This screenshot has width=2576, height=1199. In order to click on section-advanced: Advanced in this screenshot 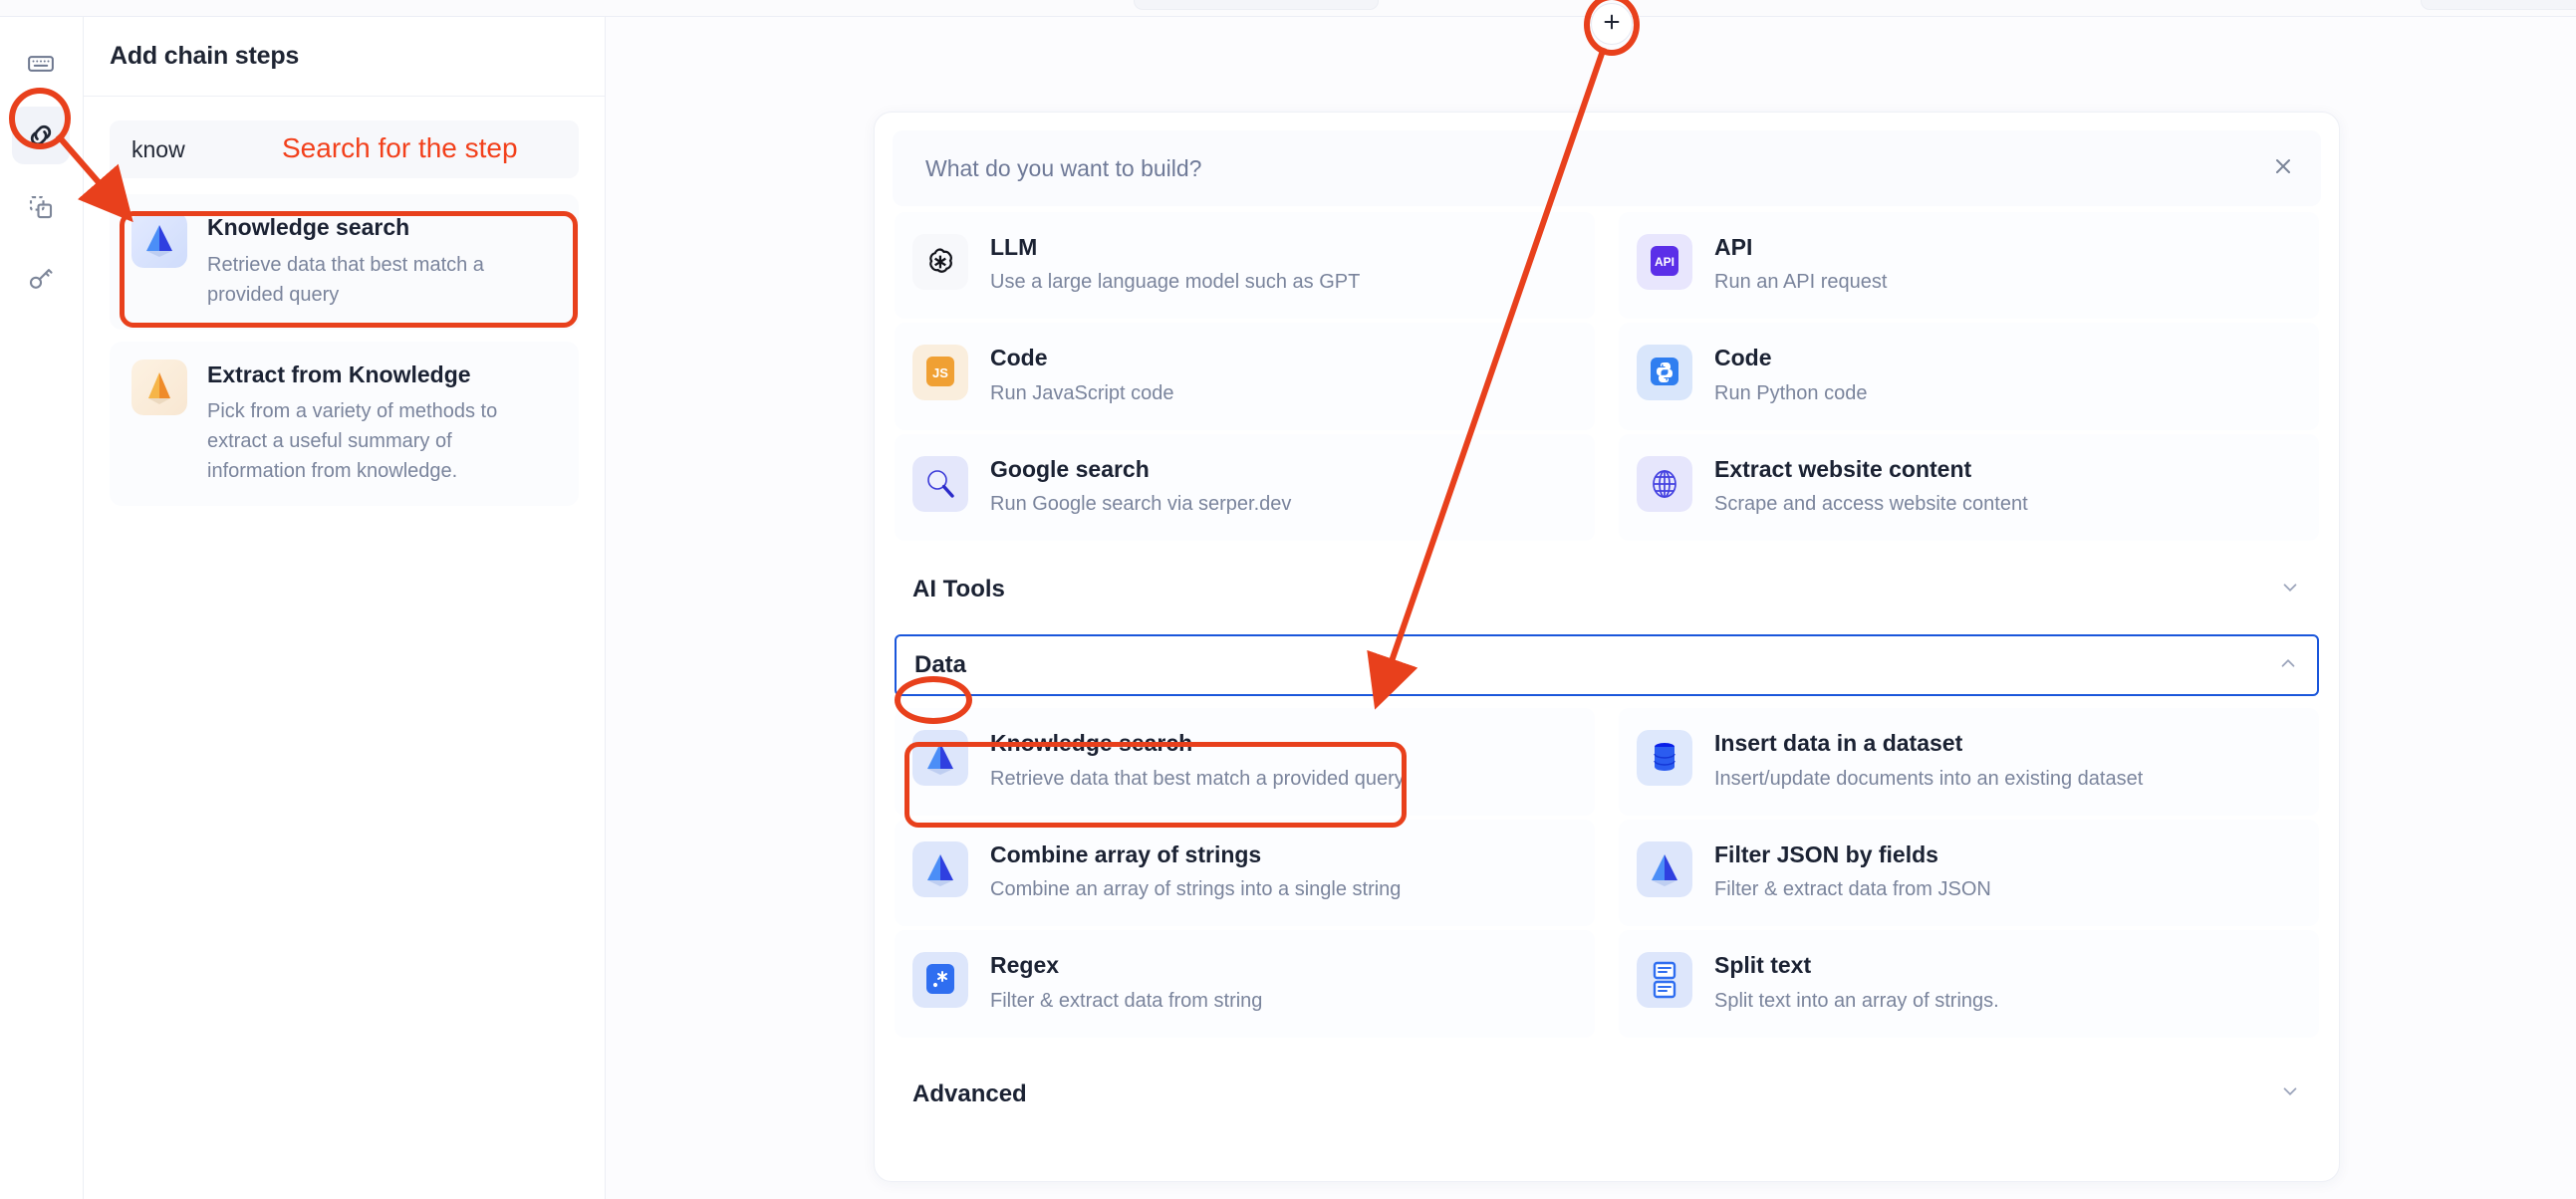, I will do `click(1607, 1095)`.